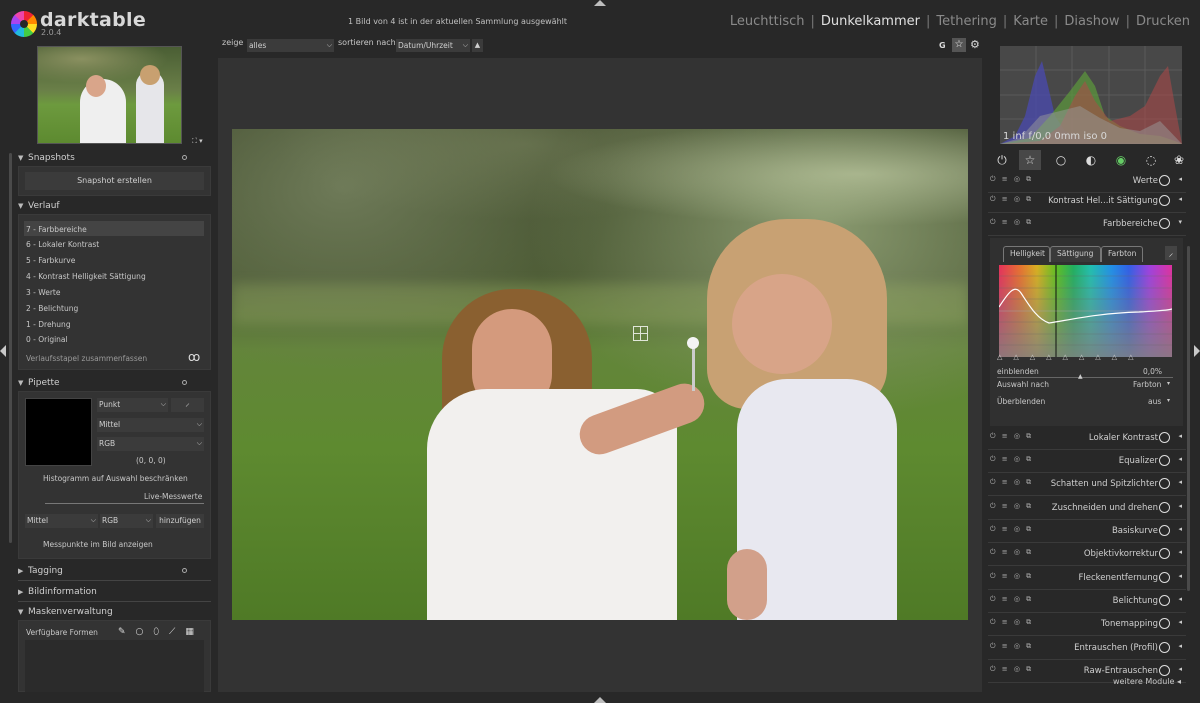 This screenshot has width=1200, height=703. What do you see at coordinates (46, 158) in the screenshot?
I see `snapshots-header: ▼ Snapshots` at bounding box center [46, 158].